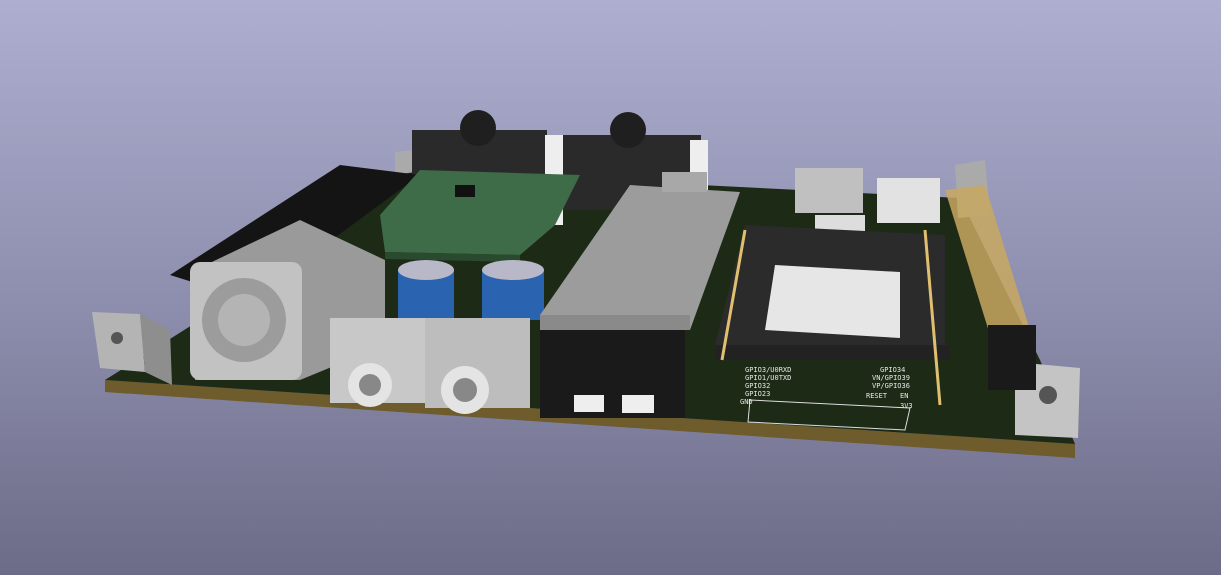 Image resolution: width=1221 pixels, height=575 pixels. What do you see at coordinates (757, 394) in the screenshot?
I see `silk-label: GPIO23` at bounding box center [757, 394].